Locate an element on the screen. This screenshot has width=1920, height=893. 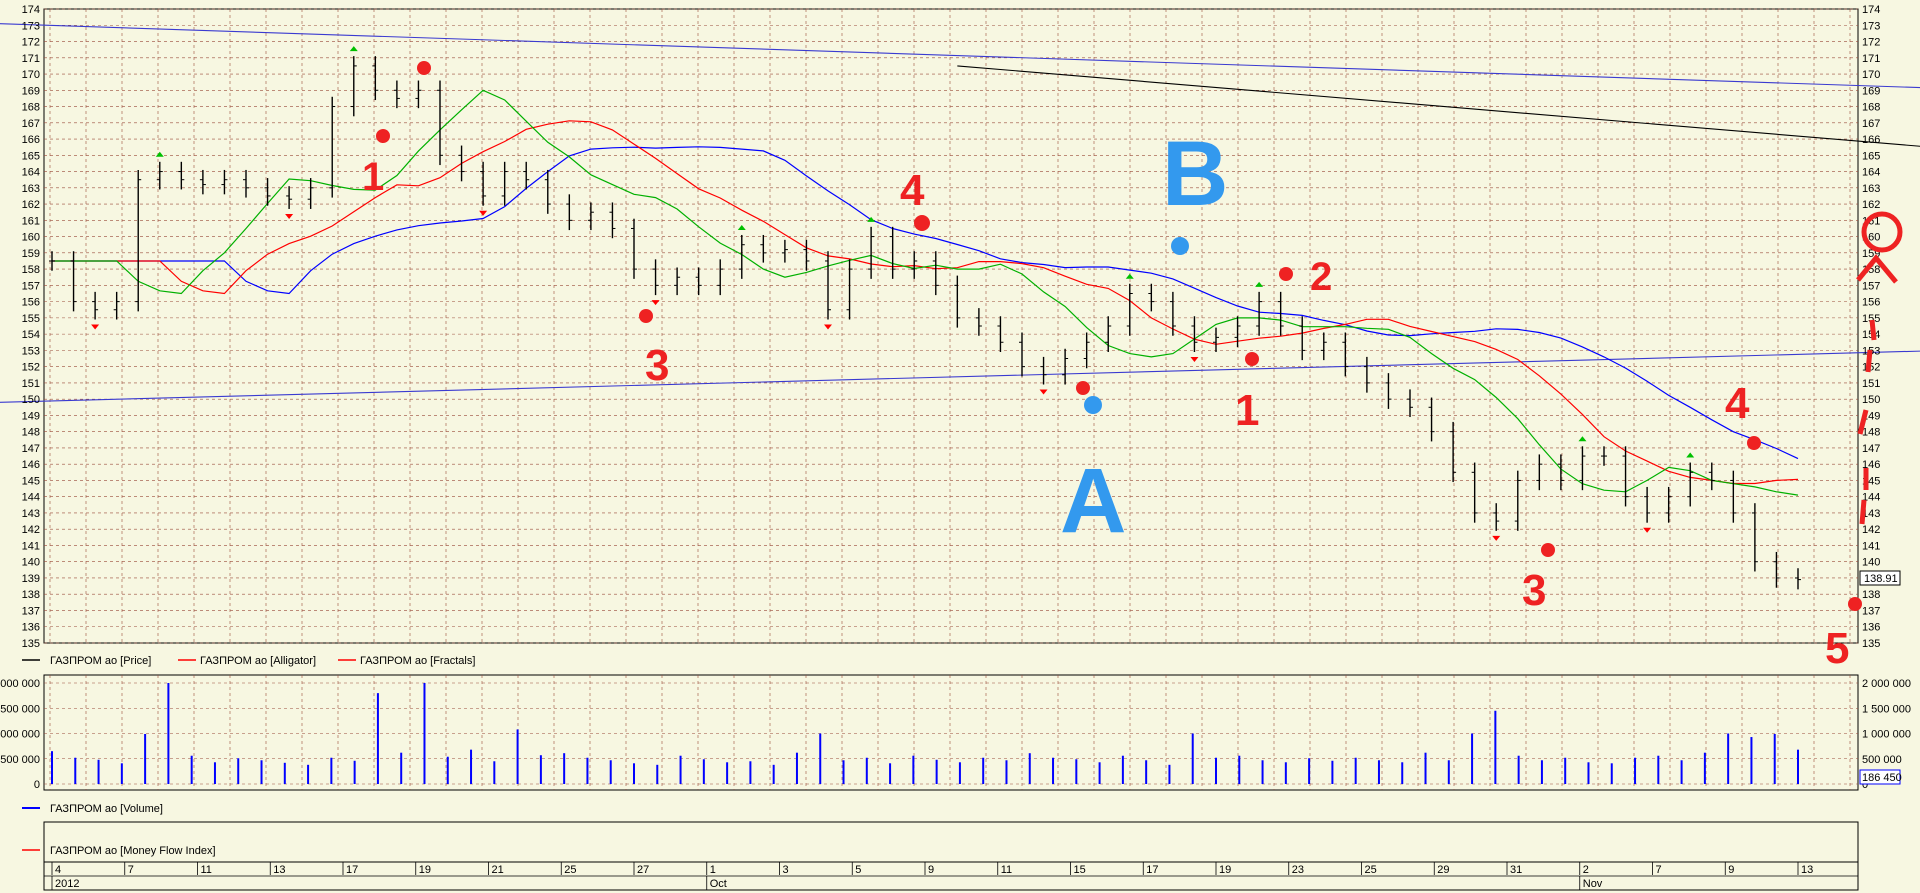
price-tick-left: 144 is located at coordinates (31, 498).